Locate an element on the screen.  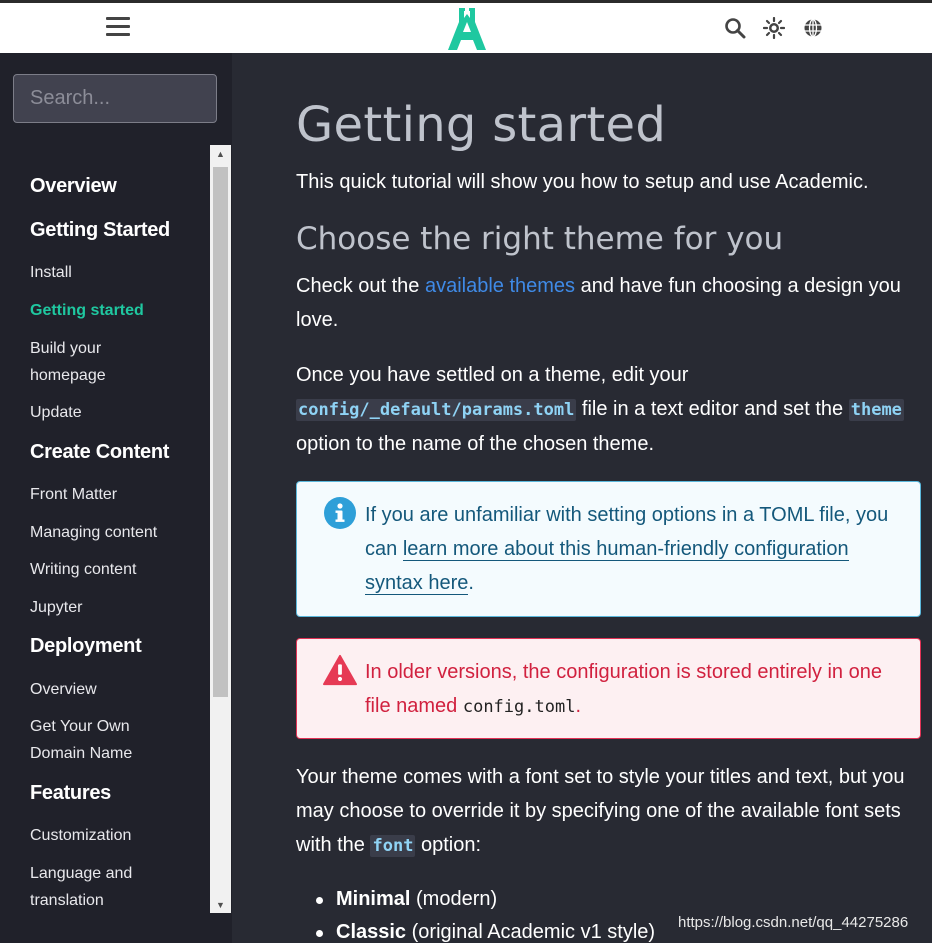
hamburger-icon is located at coordinates (118, 18).